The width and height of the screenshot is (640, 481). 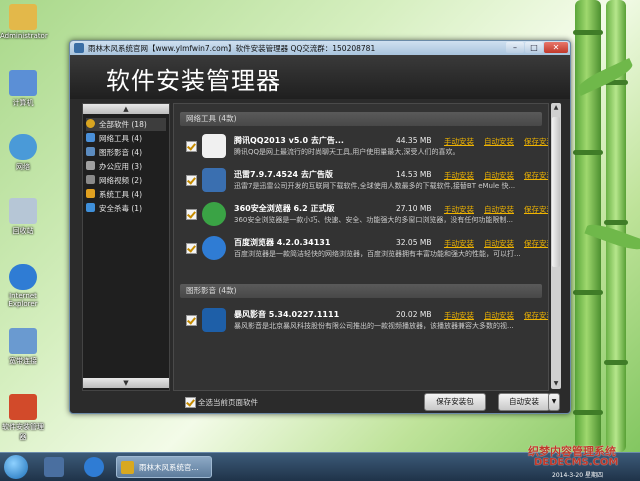 What do you see at coordinates (90, 165) in the screenshot?
I see `office-icon` at bounding box center [90, 165].